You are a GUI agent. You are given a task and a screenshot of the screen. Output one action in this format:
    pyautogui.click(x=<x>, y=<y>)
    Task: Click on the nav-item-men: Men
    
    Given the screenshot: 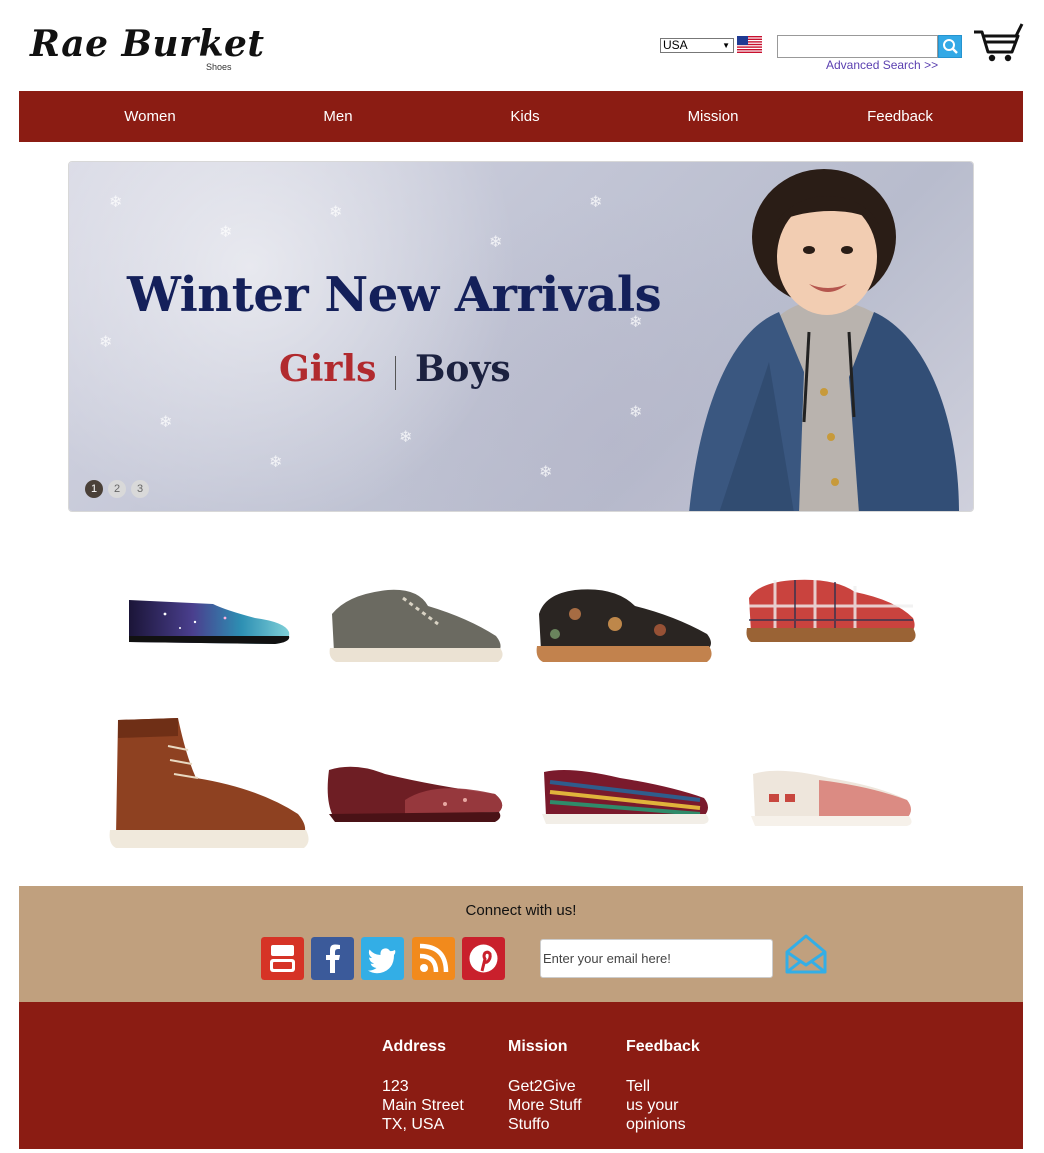 What is the action you would take?
    pyautogui.click(x=338, y=116)
    